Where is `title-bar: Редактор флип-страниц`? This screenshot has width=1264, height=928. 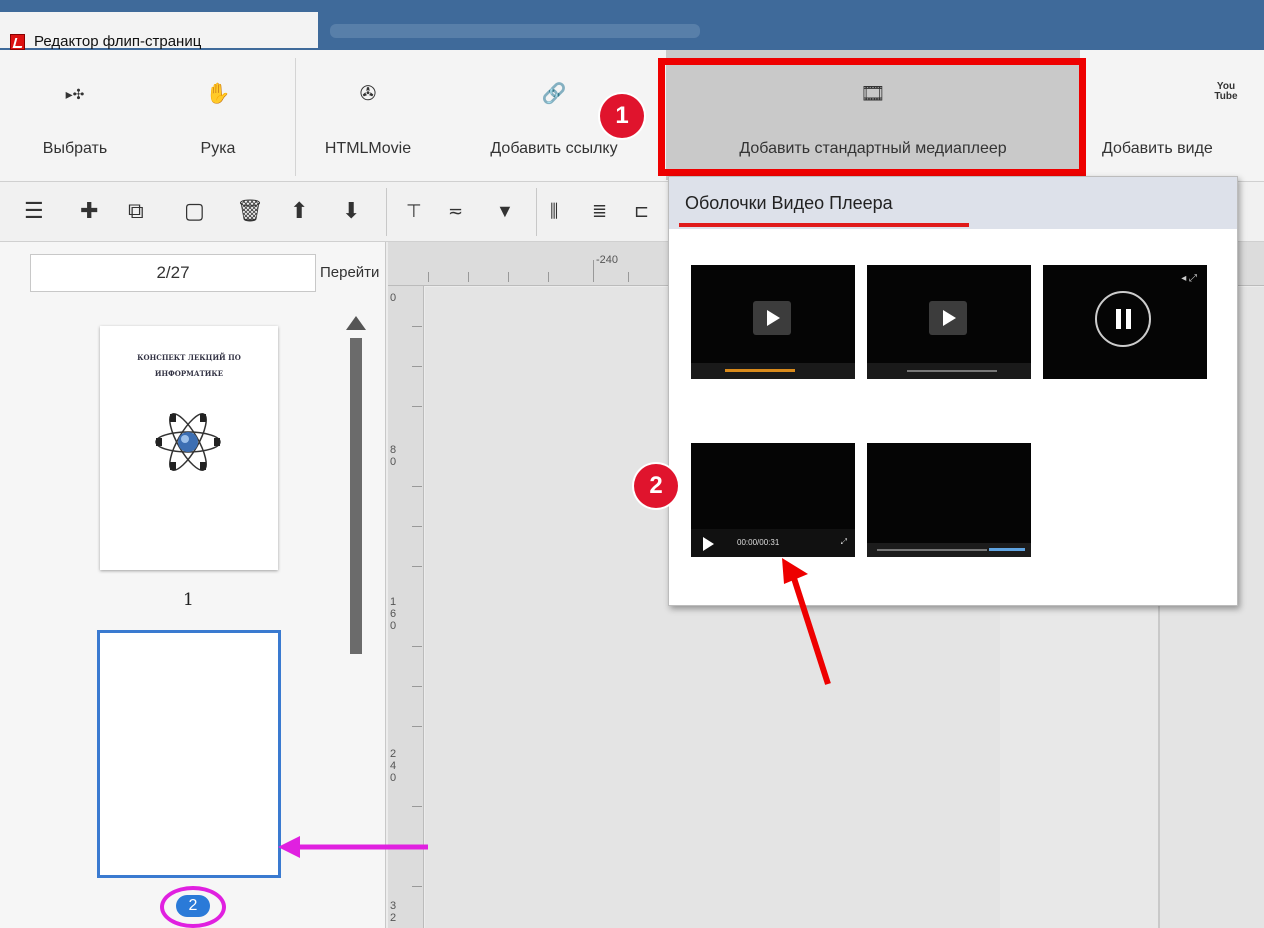
title-bar: Редактор флип-страниц is located at coordinates (632, 25).